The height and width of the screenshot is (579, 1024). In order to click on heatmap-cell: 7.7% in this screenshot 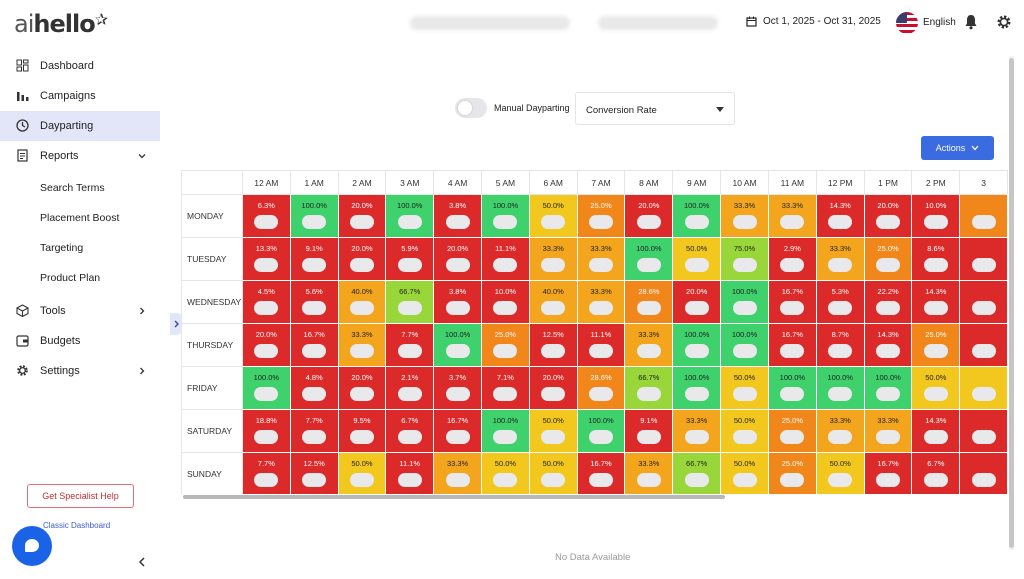, I will do `click(410, 345)`.